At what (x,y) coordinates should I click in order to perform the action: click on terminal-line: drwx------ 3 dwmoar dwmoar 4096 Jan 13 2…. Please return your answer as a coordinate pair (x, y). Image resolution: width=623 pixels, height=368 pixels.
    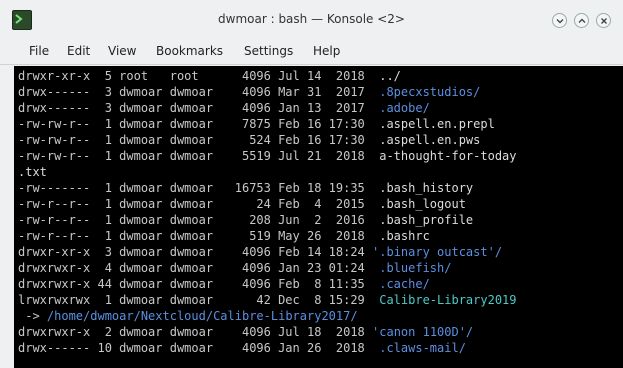
    Looking at the image, I should click on (224, 108).